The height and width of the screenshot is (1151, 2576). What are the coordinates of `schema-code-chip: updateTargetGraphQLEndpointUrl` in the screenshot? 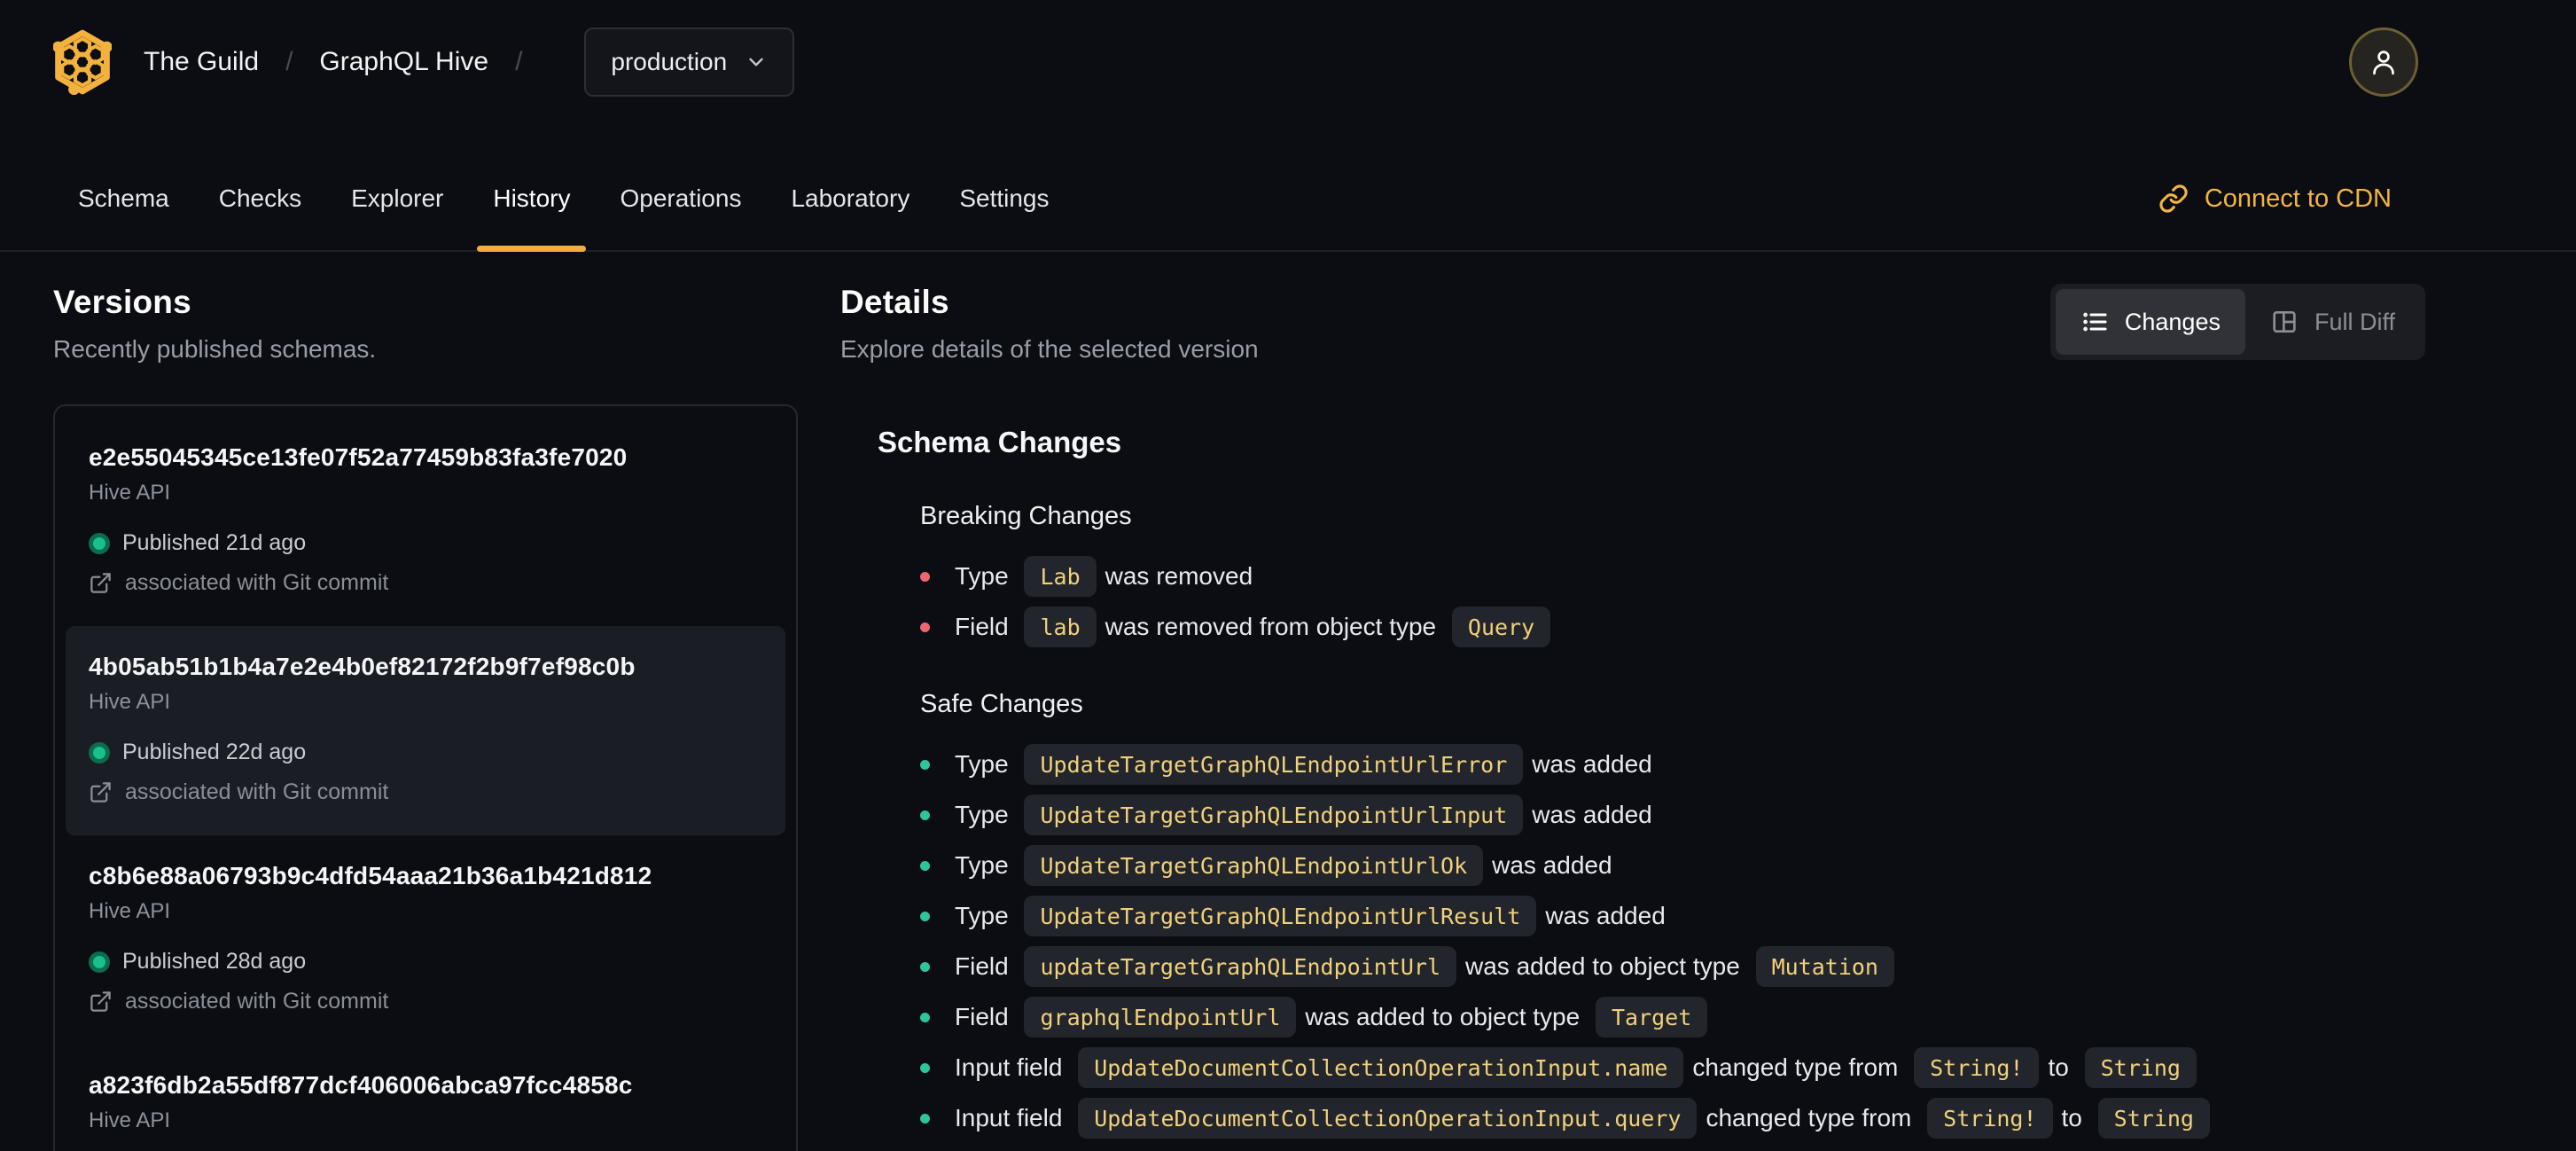 It's located at (1240, 966).